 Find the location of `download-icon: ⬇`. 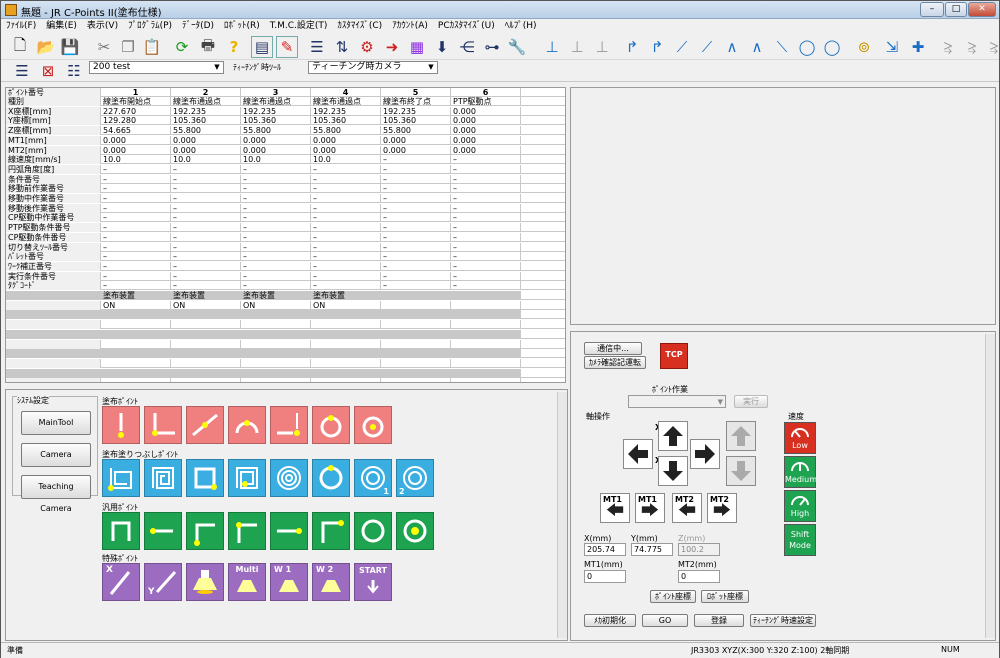

download-icon: ⬇ is located at coordinates (442, 47).